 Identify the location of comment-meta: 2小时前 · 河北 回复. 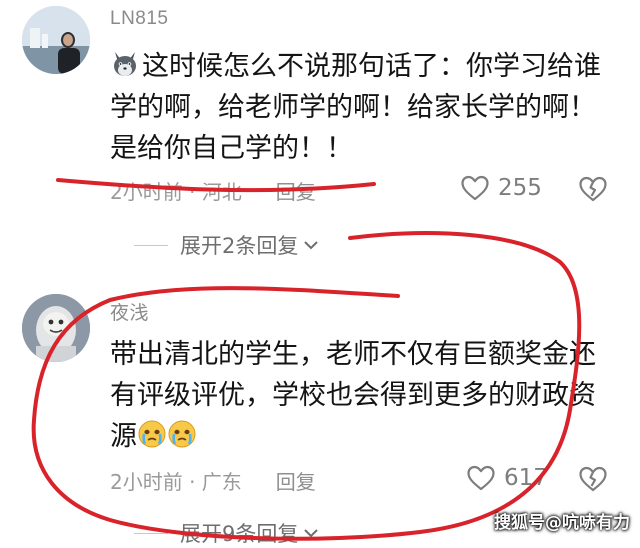
(213, 190).